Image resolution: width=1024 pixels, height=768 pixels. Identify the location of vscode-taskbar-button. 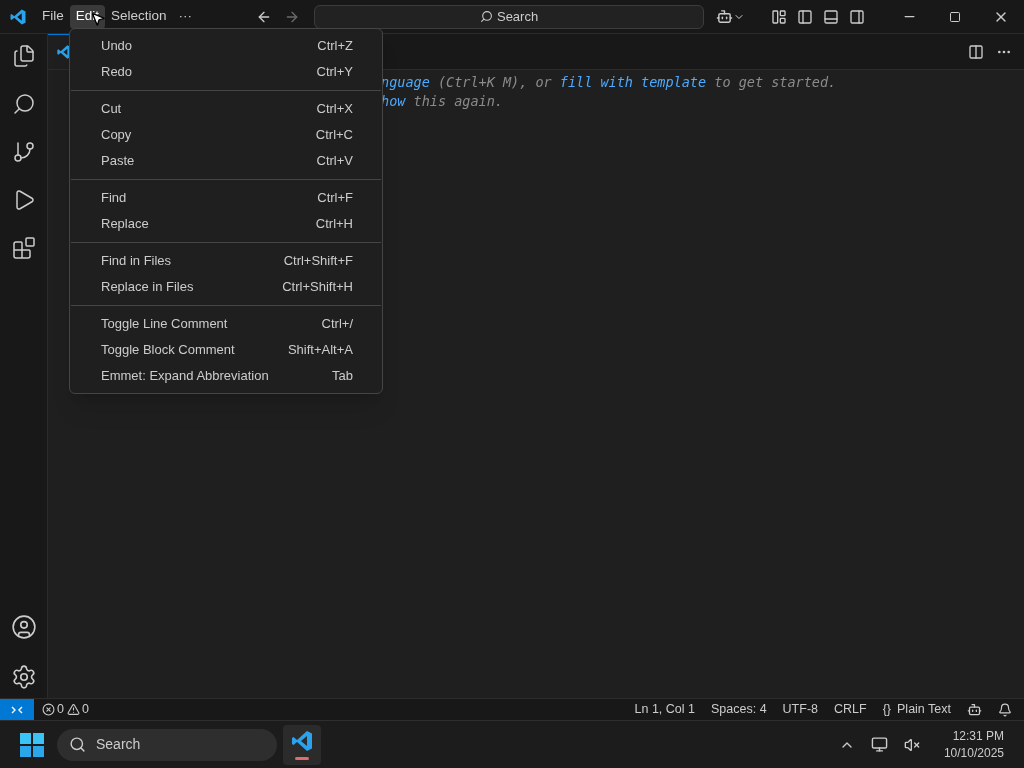
(302, 744).